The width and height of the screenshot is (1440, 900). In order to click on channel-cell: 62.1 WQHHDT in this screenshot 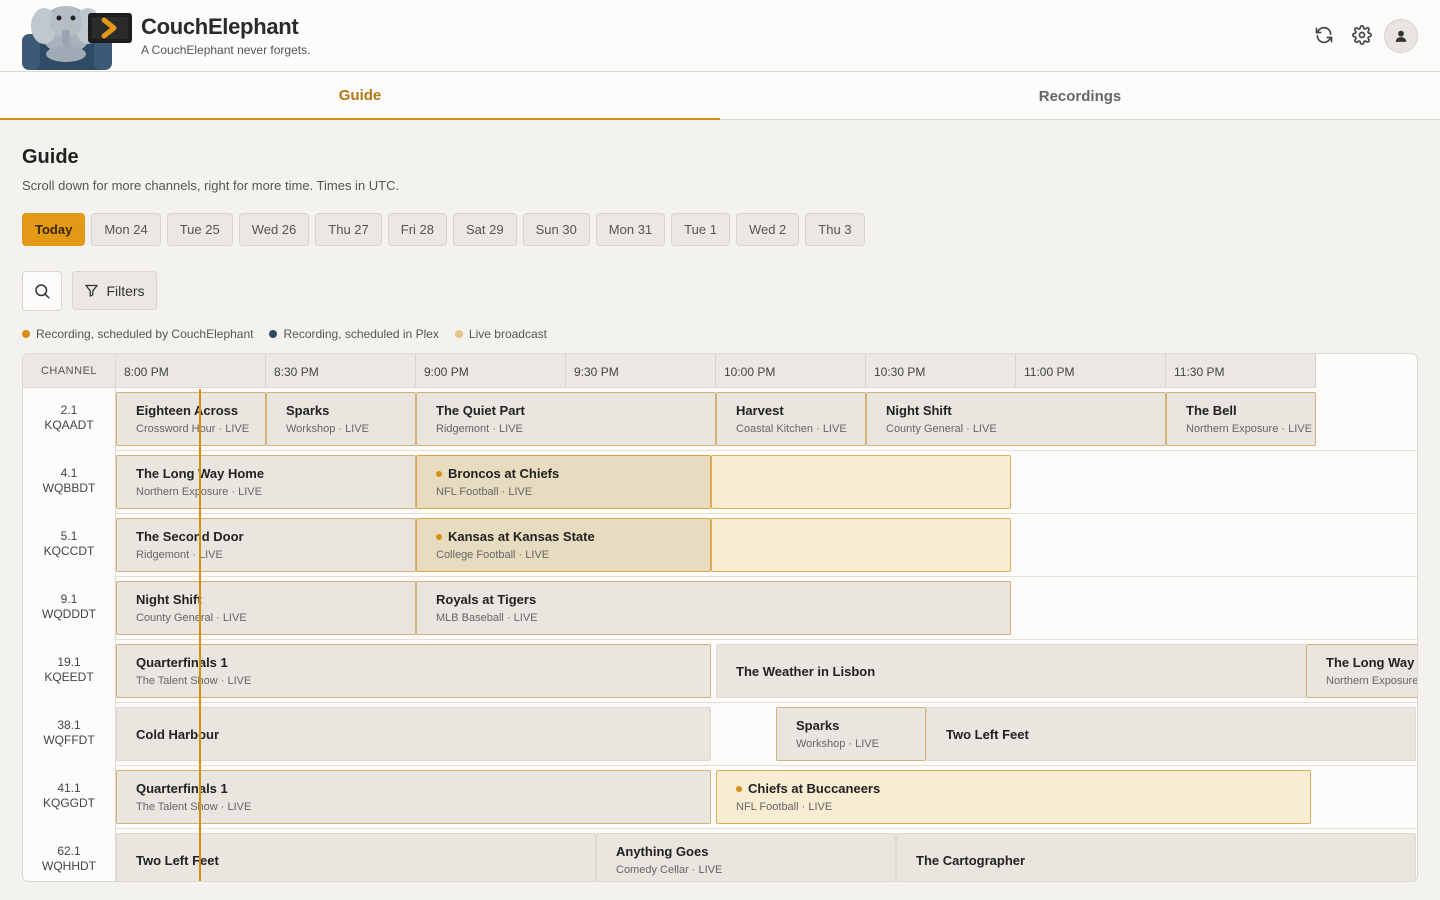, I will do `click(69, 855)`.